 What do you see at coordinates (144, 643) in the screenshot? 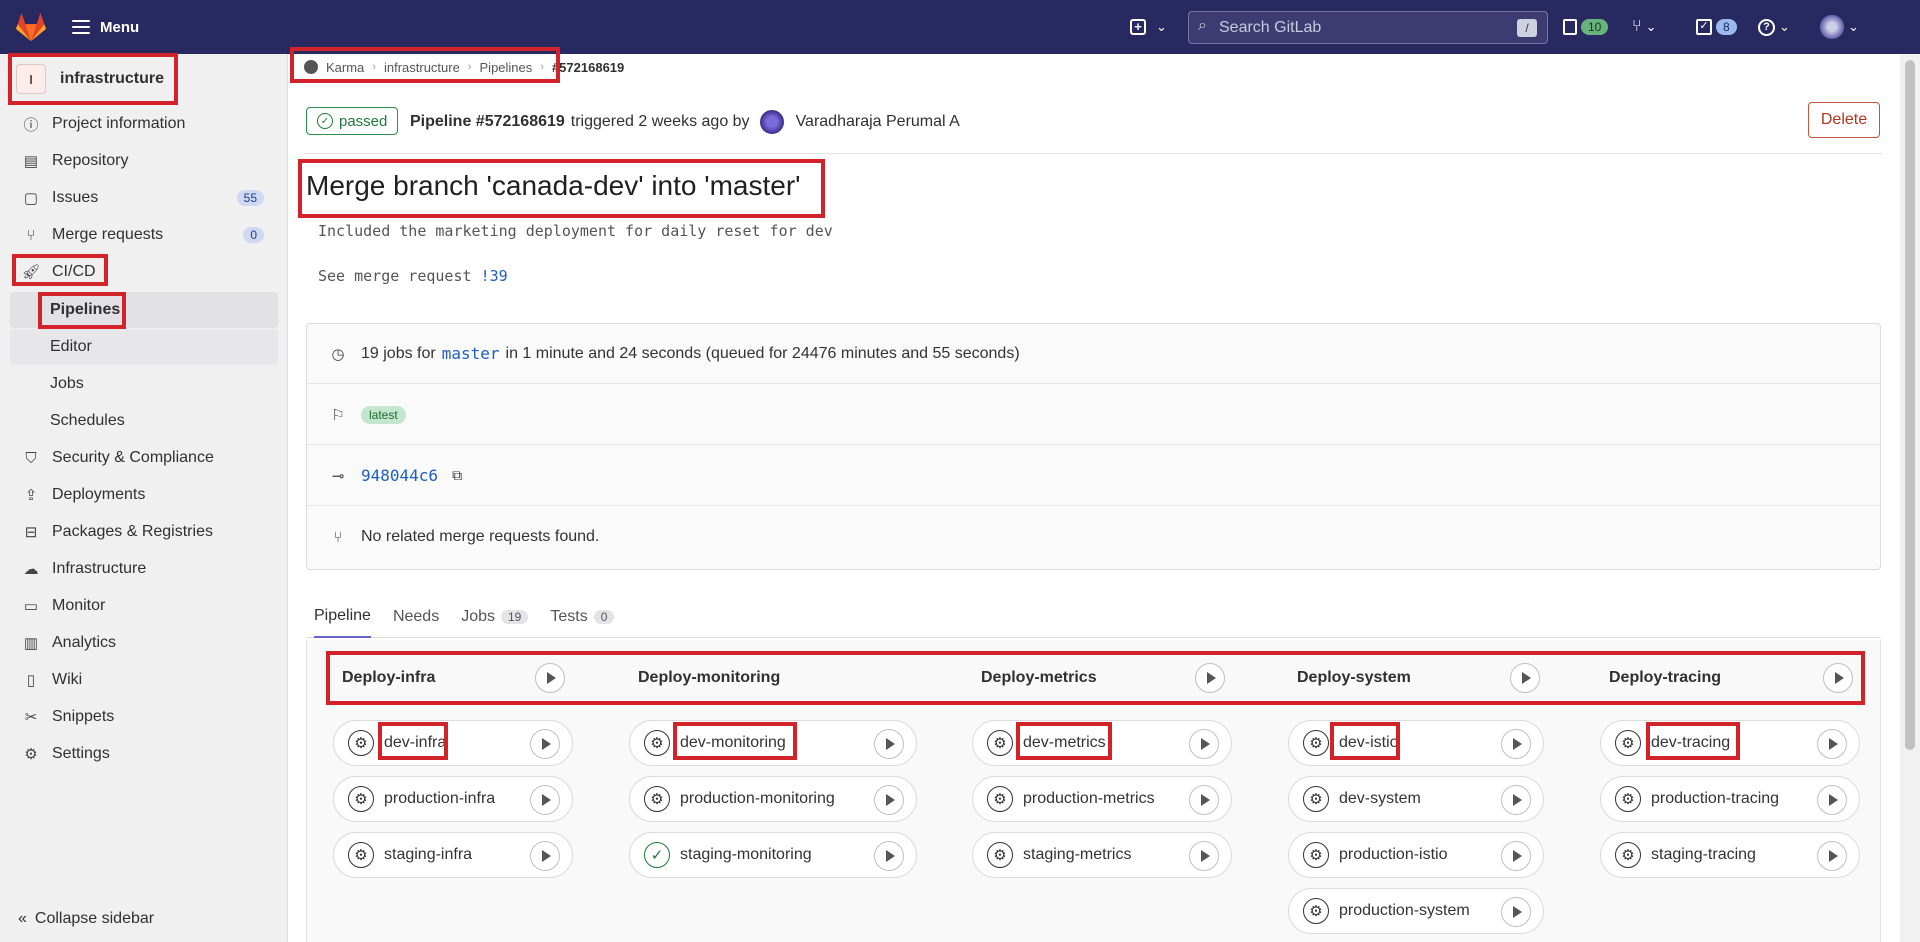
I see `sidebar-item-analytics: ▥ Analytics` at bounding box center [144, 643].